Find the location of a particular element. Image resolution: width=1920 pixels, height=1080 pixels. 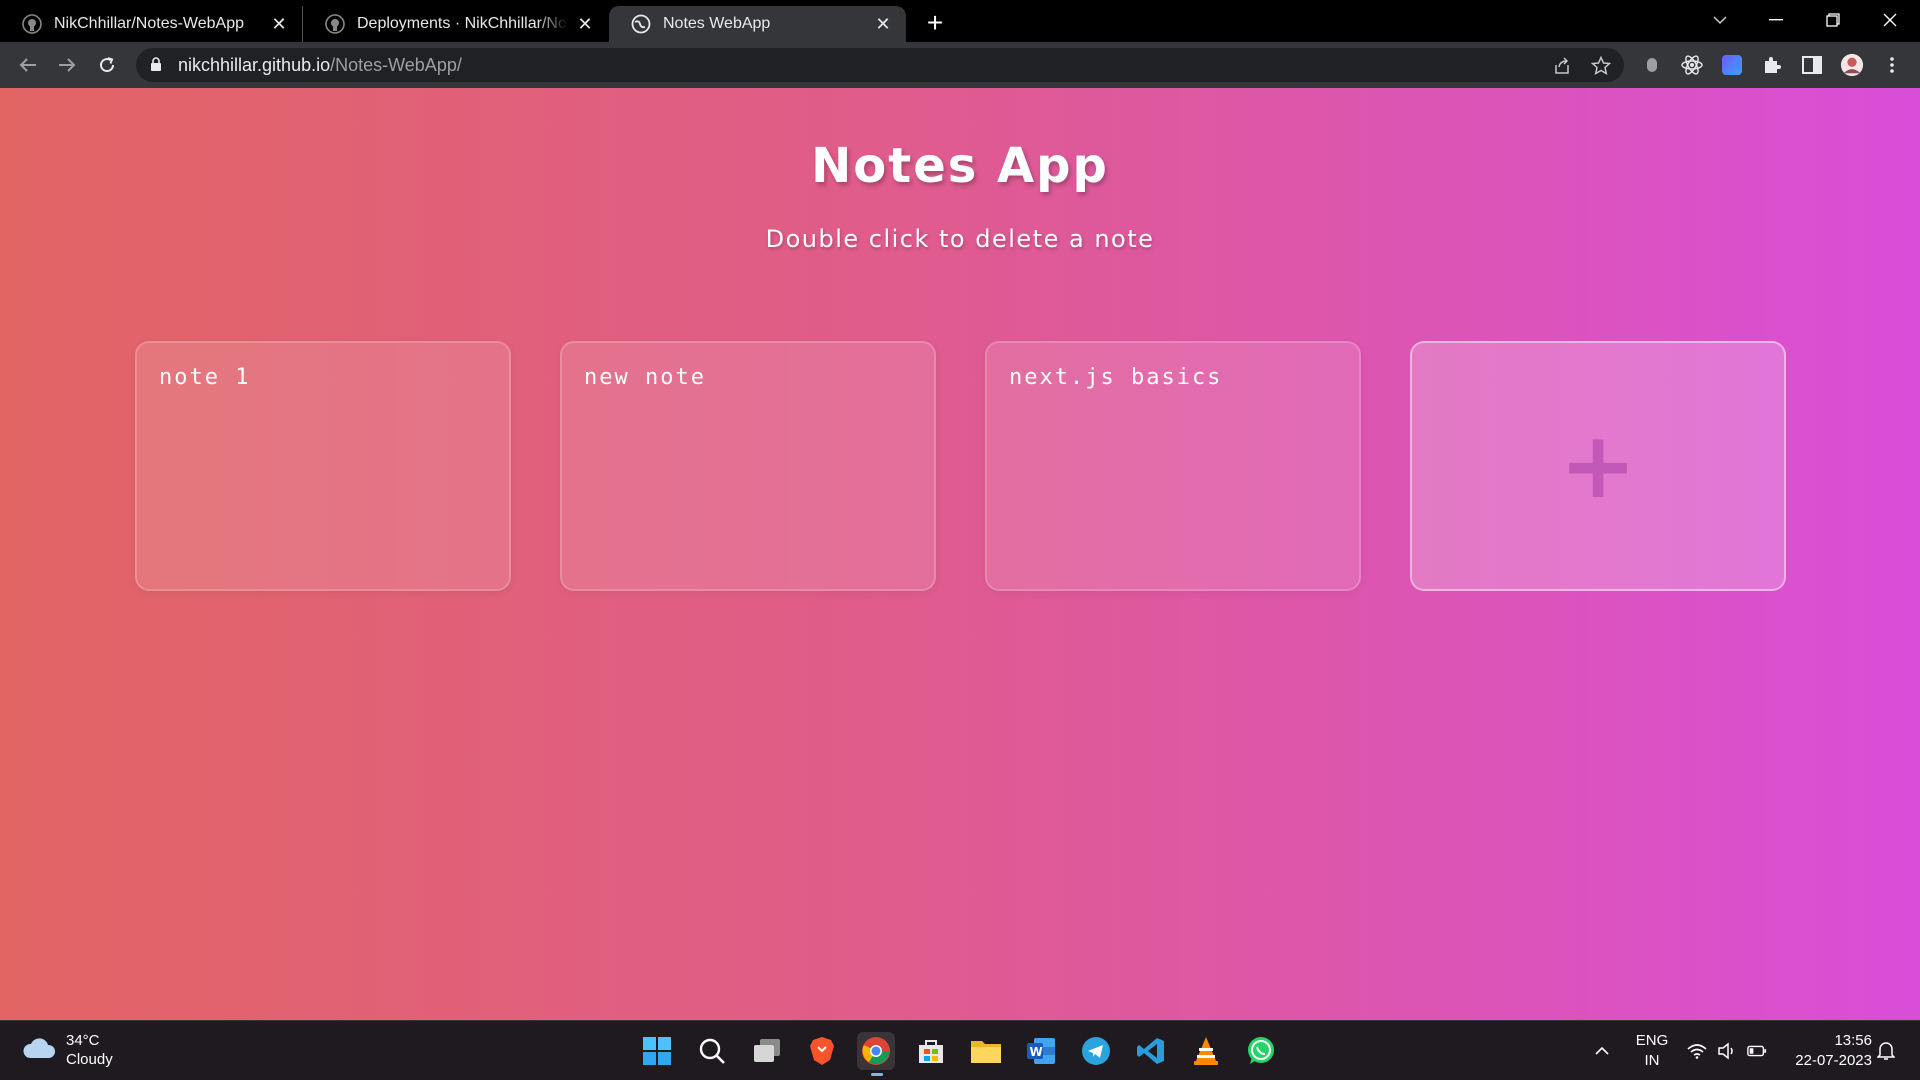

lock-icon is located at coordinates (156, 67).